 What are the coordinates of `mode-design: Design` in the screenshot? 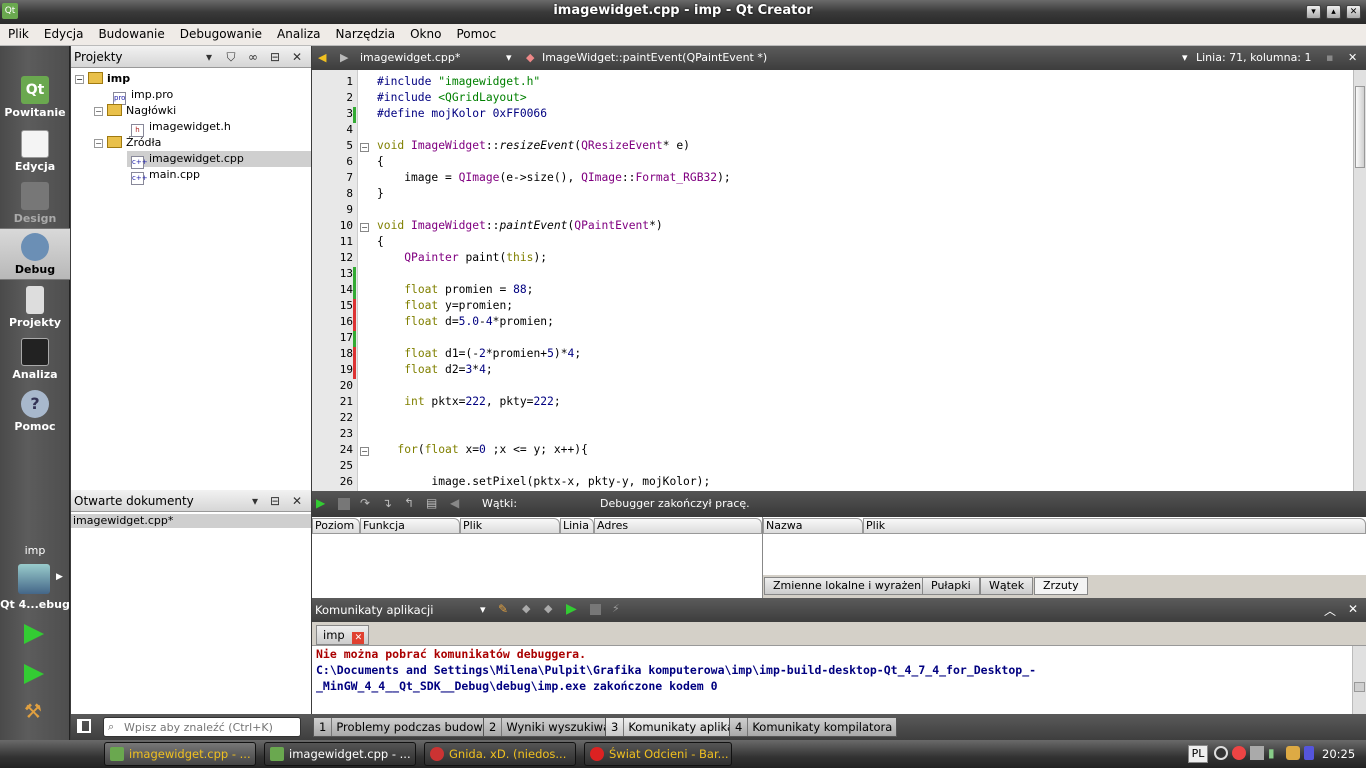 It's located at (35, 204).